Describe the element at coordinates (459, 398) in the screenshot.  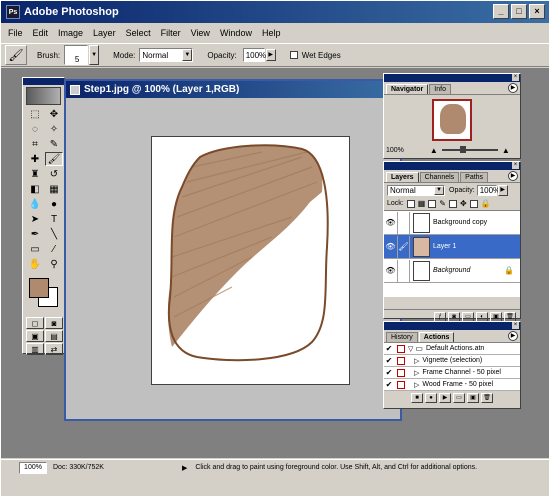
I see `new-set-button: ▭` at that location.